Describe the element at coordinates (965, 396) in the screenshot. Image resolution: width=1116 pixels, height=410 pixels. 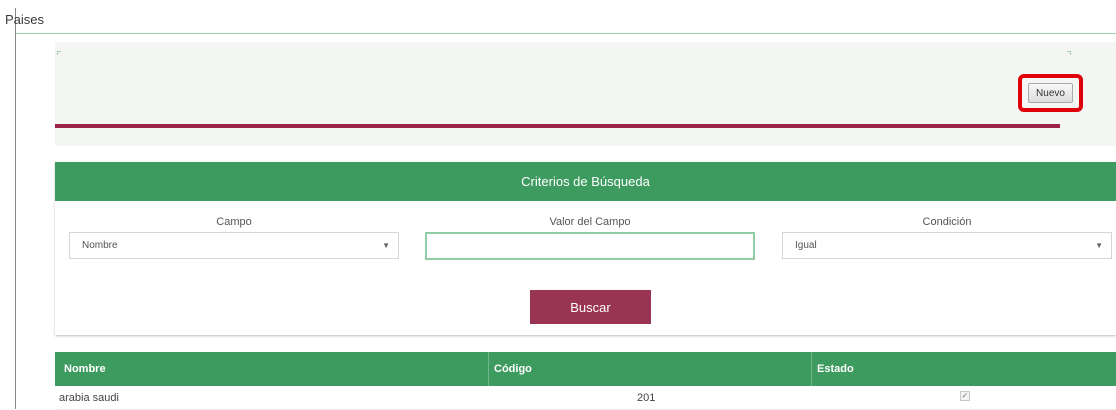
I see `estado-checkbox-icon: ✓` at that location.